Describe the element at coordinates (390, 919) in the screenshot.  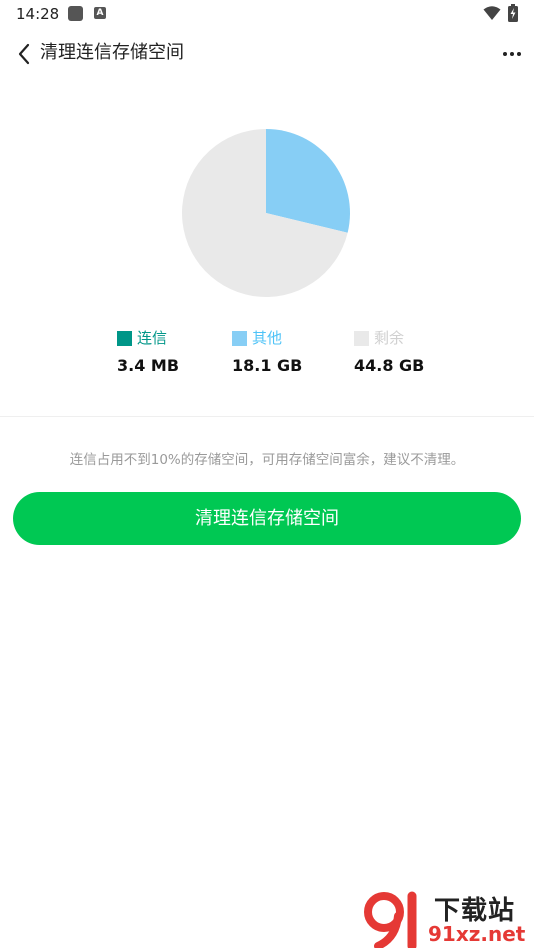
I see `watermark-logo-icon` at that location.